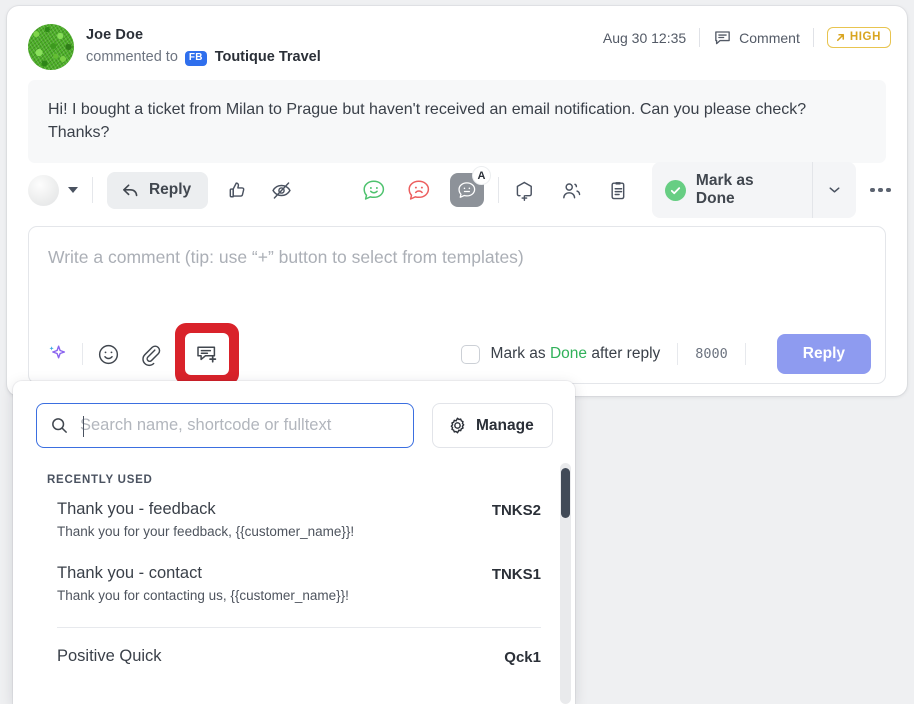 The width and height of the screenshot is (914, 704). Describe the element at coordinates (626, 353) in the screenshot. I see `checkbox-suffix: after reply` at that location.